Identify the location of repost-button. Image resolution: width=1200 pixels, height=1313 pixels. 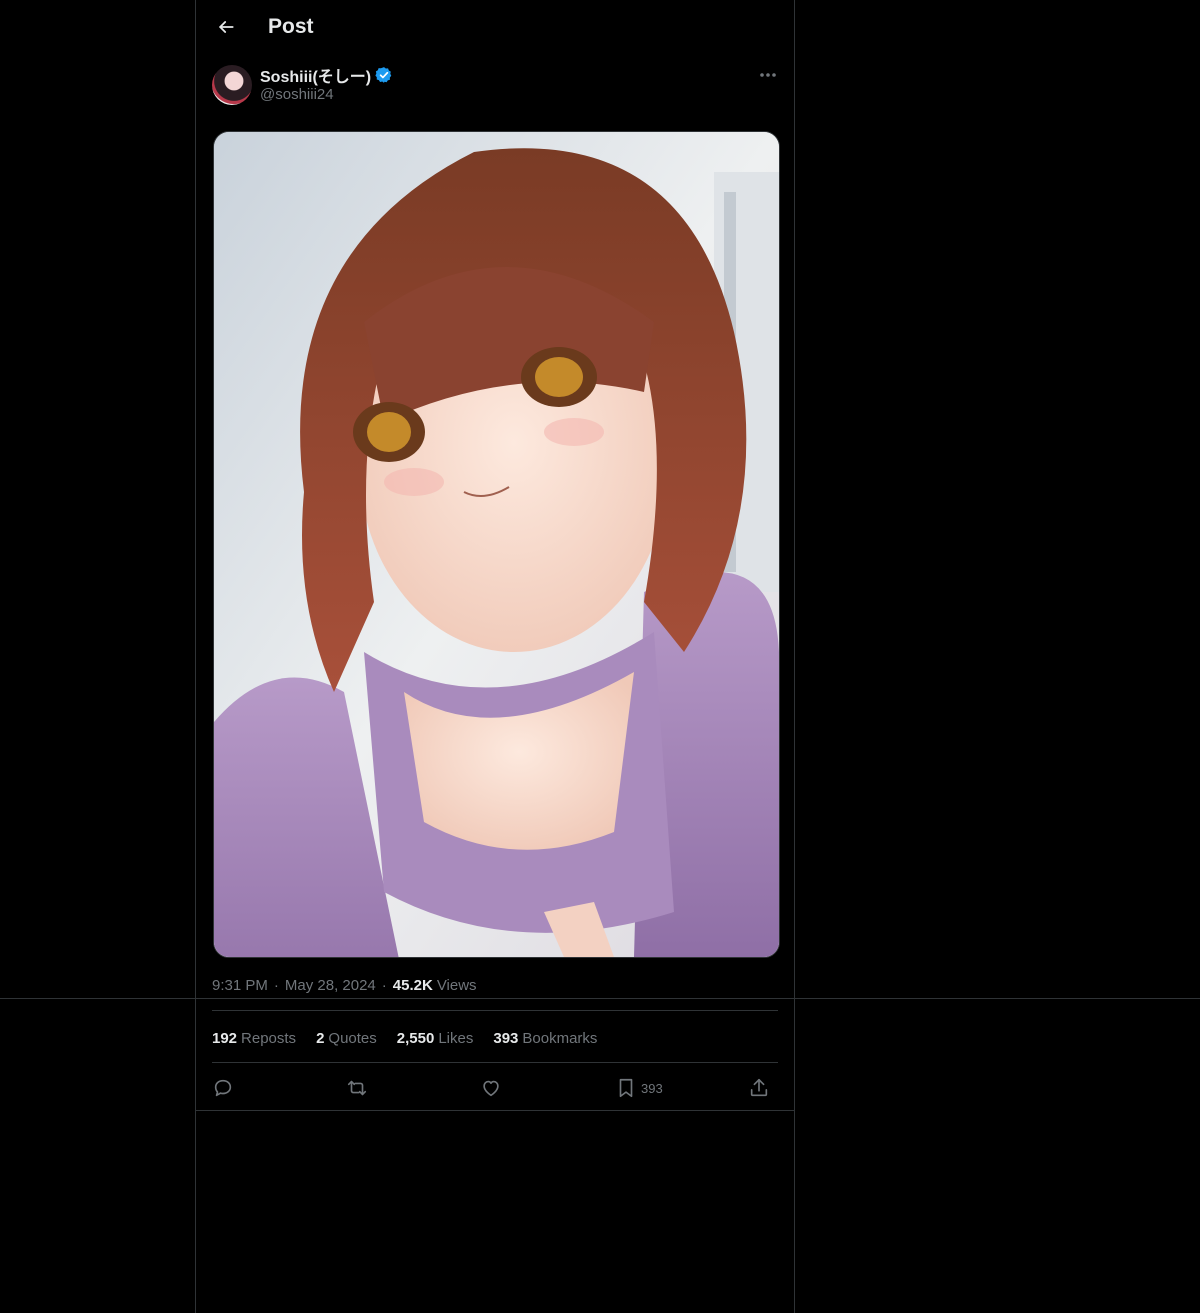
(357, 1088).